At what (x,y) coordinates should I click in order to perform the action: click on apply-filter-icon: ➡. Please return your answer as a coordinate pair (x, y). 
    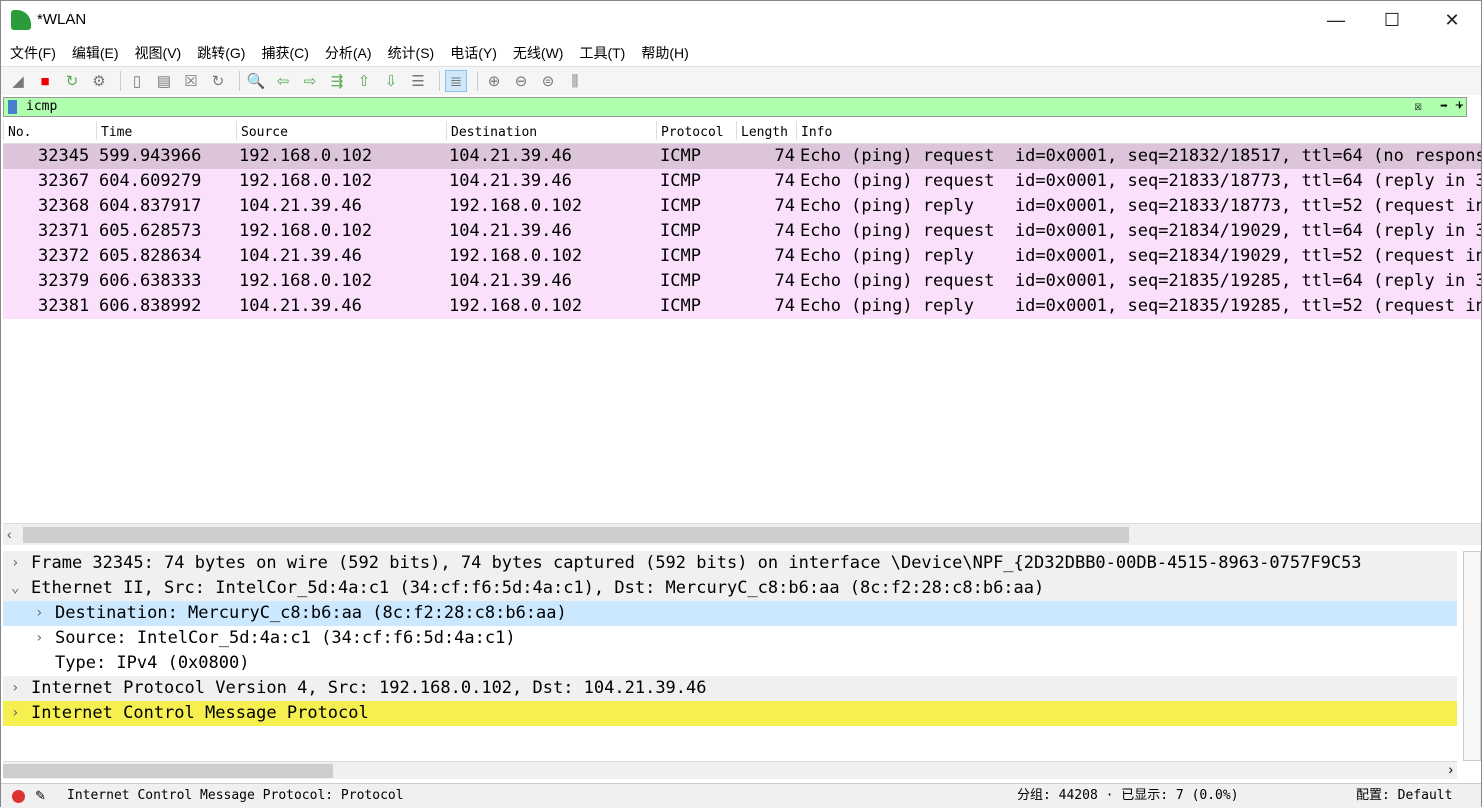
    Looking at the image, I should click on (1444, 107).